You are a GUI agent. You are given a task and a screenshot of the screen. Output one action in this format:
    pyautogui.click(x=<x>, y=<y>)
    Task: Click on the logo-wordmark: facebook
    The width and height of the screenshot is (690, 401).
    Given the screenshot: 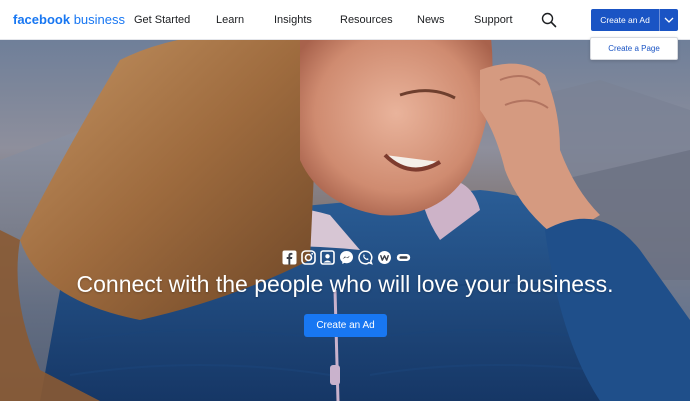 What is the action you would take?
    pyautogui.click(x=42, y=19)
    